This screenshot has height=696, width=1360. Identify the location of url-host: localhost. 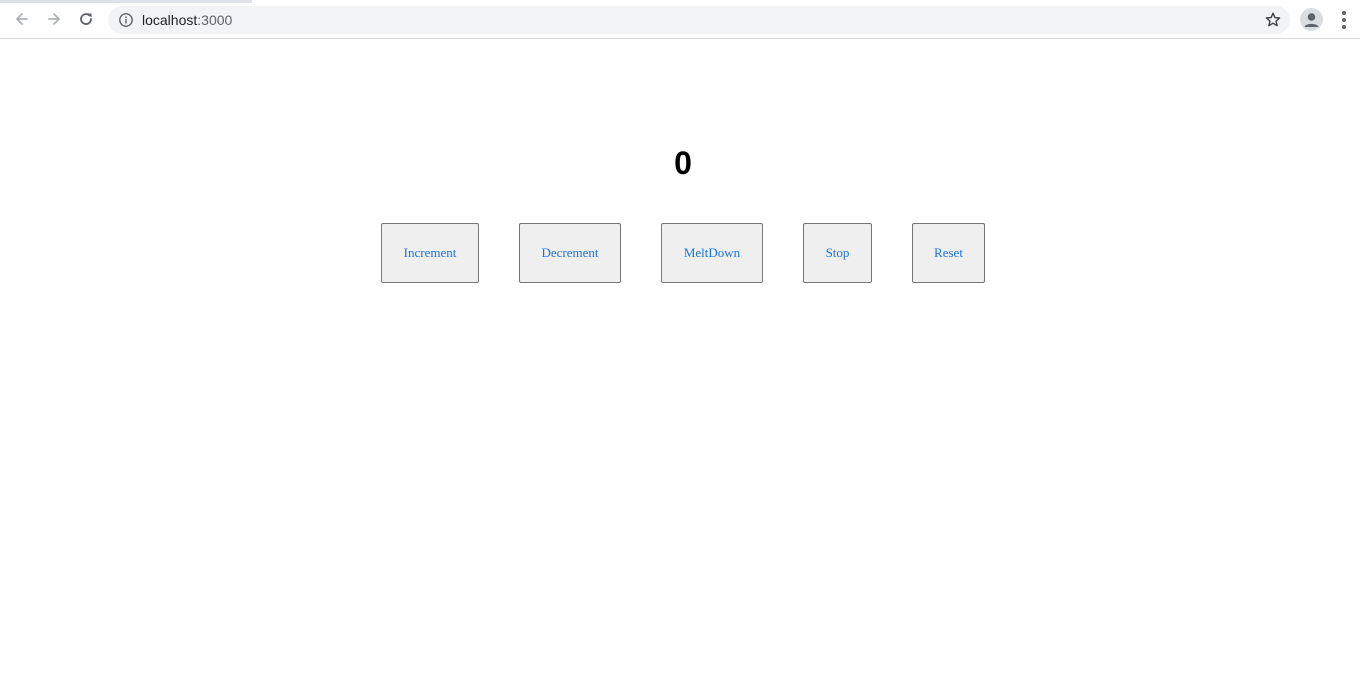
(170, 20).